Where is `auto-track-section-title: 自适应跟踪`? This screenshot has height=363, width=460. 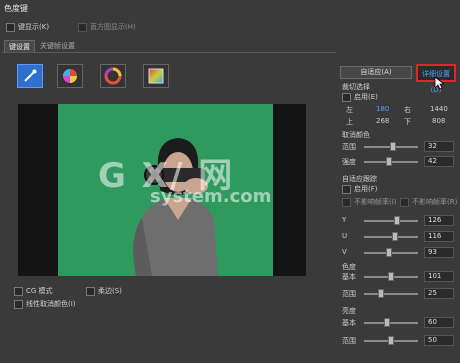 auto-track-section-title: 自适应跟踪 is located at coordinates (359, 179).